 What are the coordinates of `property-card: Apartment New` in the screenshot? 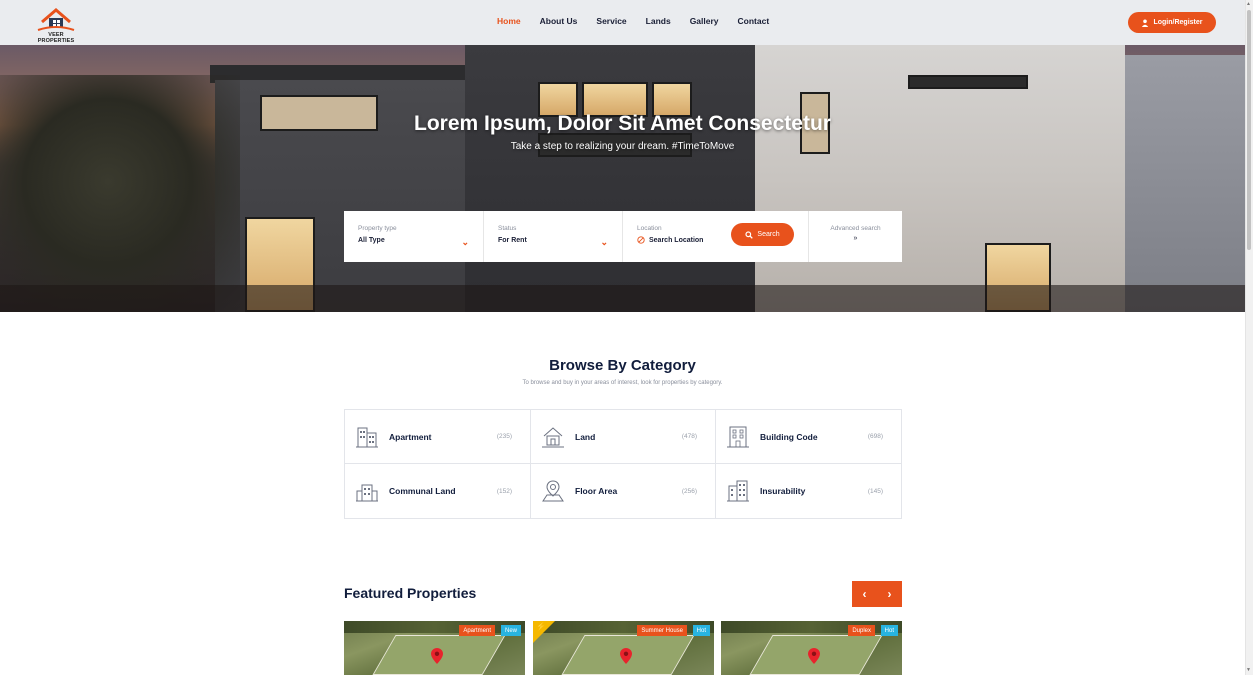 It's located at (434, 648).